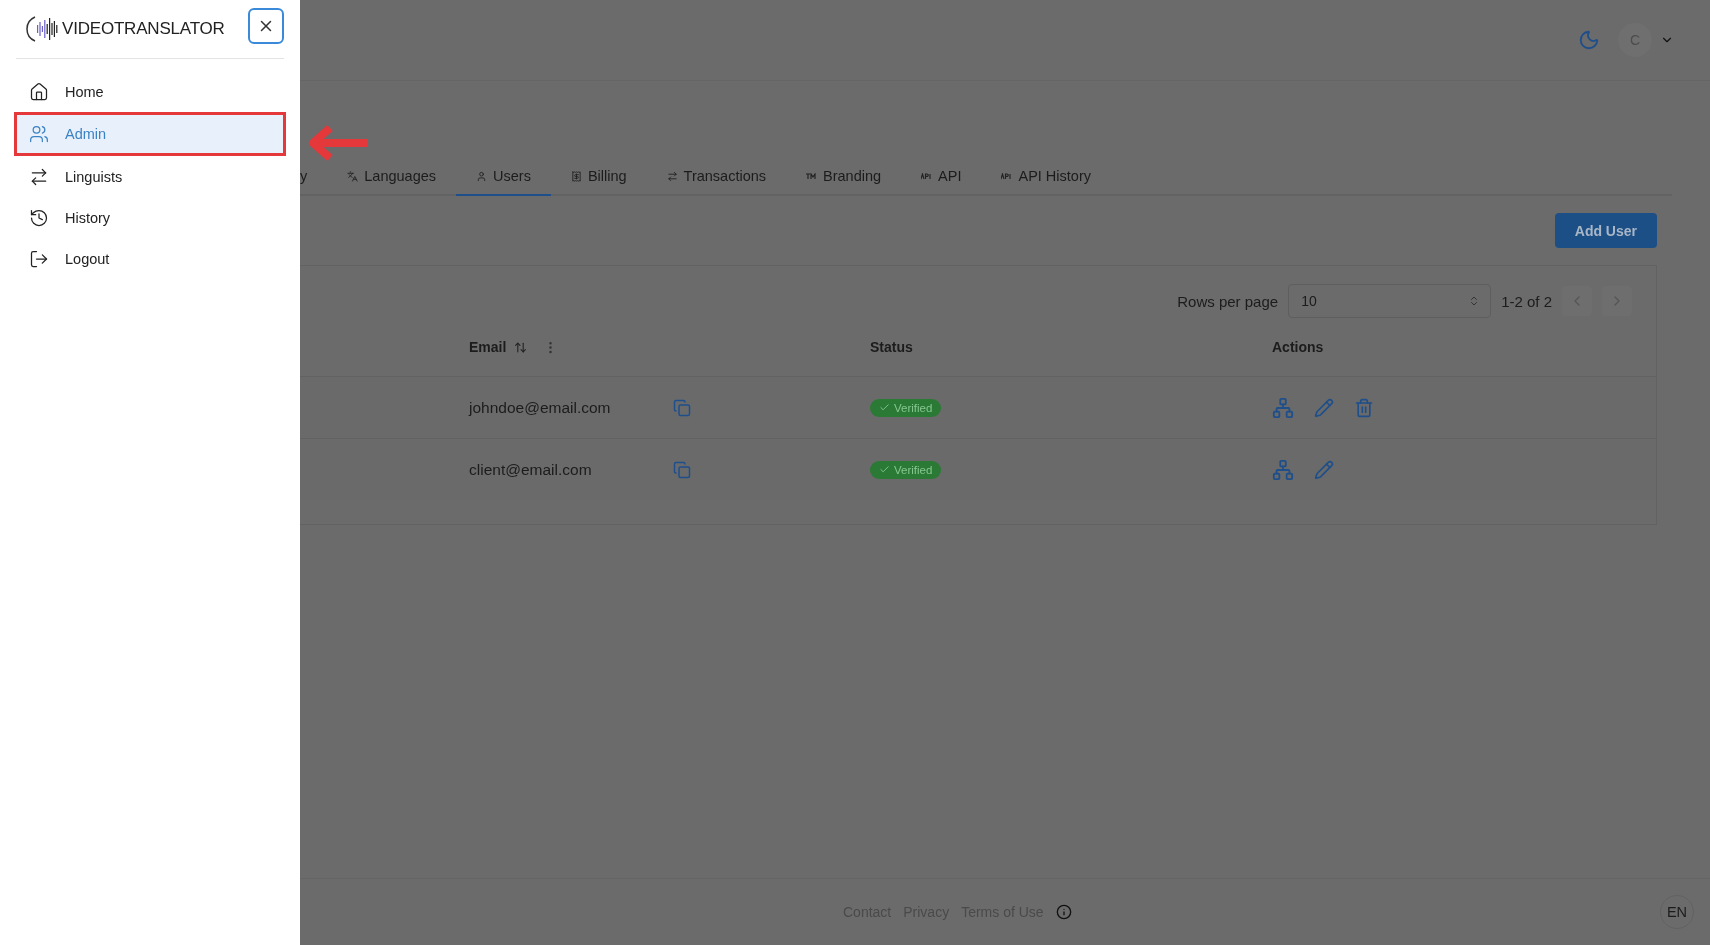 This screenshot has width=1710, height=945. Describe the element at coordinates (150, 134) in the screenshot. I see `nav-item: Admin` at that location.